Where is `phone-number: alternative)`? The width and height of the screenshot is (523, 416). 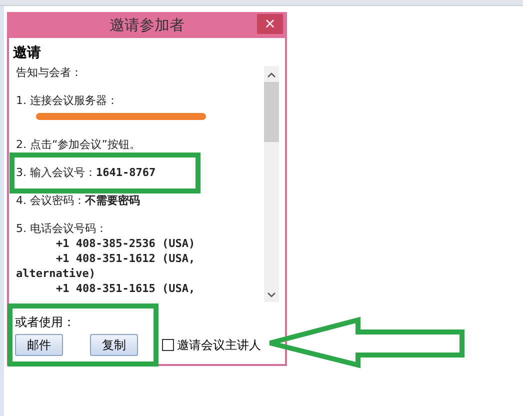
phone-number: alternative) is located at coordinates (56, 273).